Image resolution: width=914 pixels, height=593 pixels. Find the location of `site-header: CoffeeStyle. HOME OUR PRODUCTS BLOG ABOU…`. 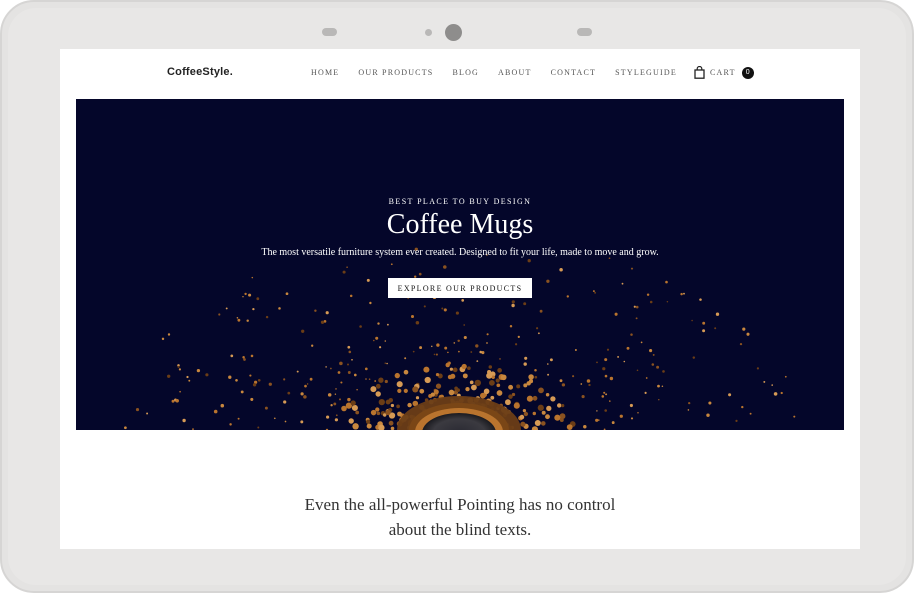

site-header: CoffeeStyle. HOME OUR PRODUCTS BLOG ABOU… is located at coordinates (460, 74).